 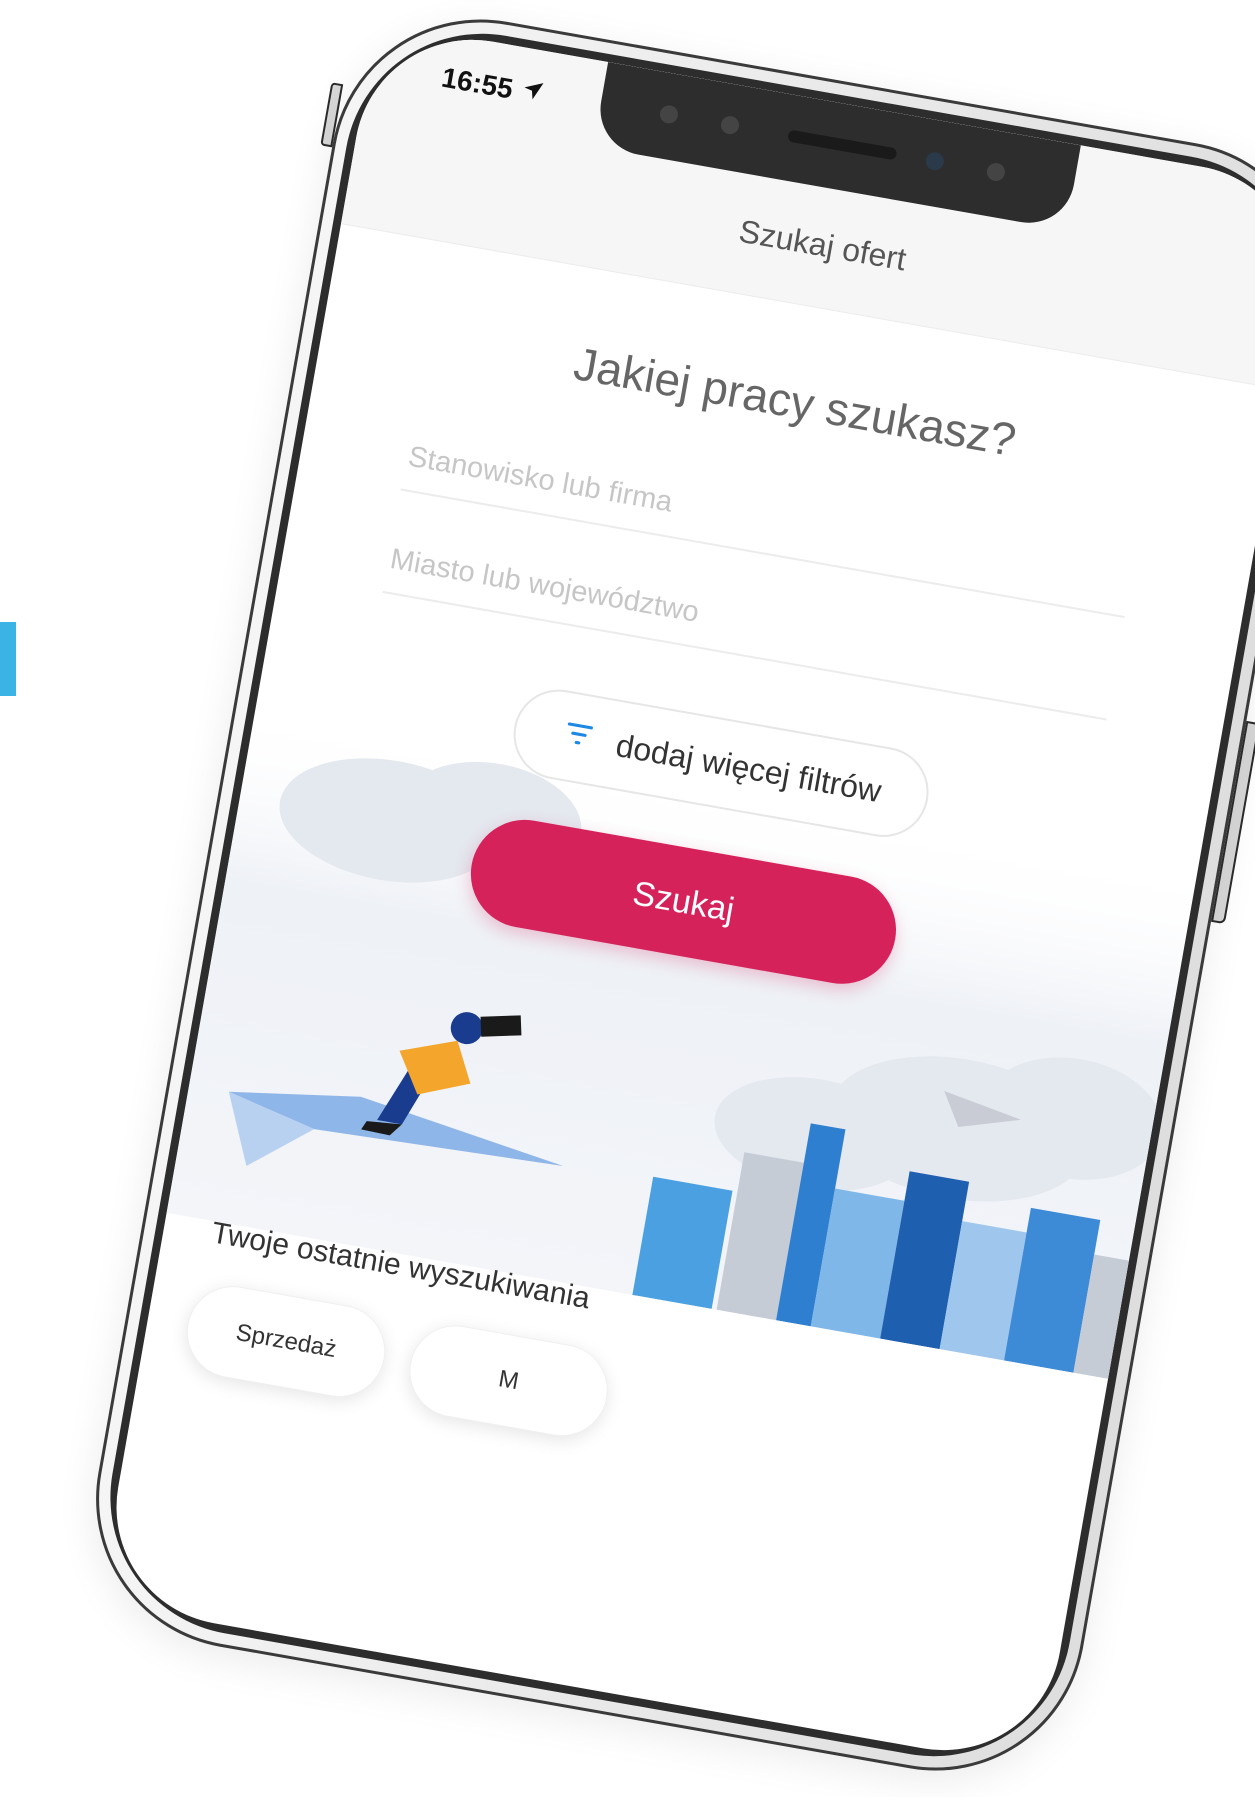 What do you see at coordinates (509, 1381) in the screenshot?
I see `recent-search-chip: M` at bounding box center [509, 1381].